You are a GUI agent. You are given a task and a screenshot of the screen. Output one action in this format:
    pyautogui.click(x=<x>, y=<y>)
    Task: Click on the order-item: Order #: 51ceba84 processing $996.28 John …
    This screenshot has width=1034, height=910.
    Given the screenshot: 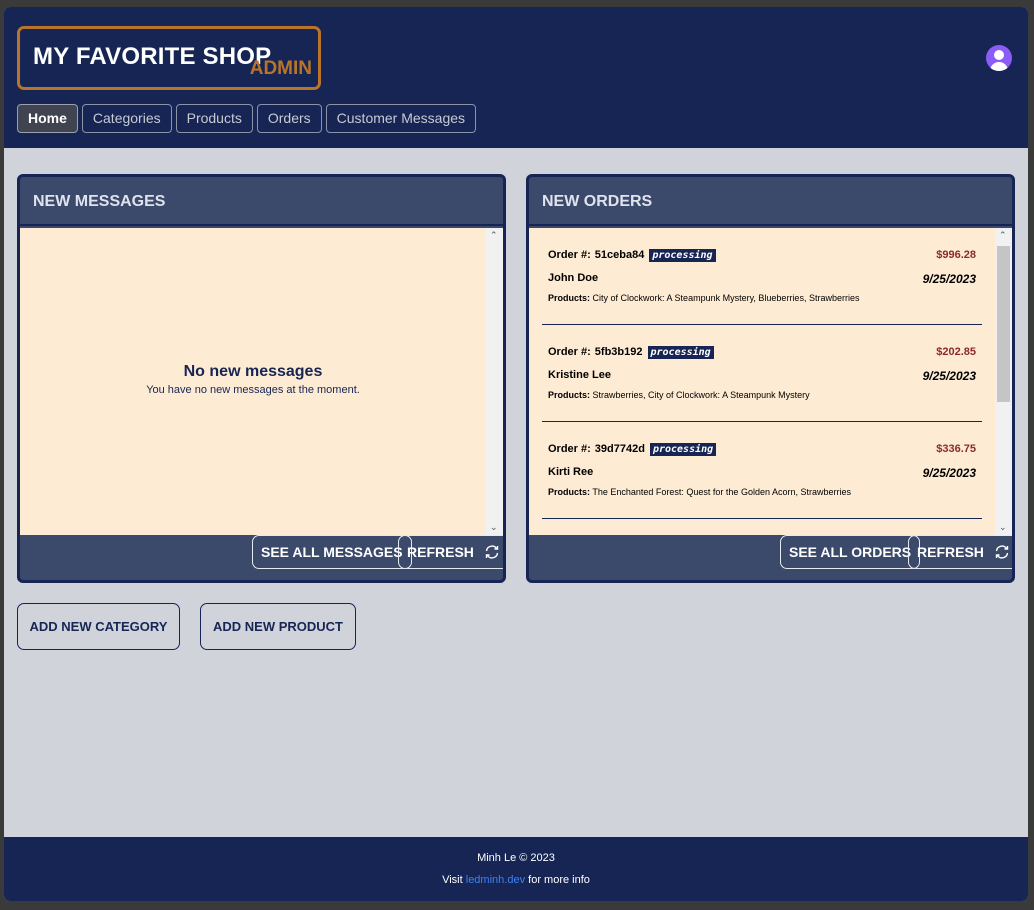 What is the action you would take?
    pyautogui.click(x=762, y=276)
    